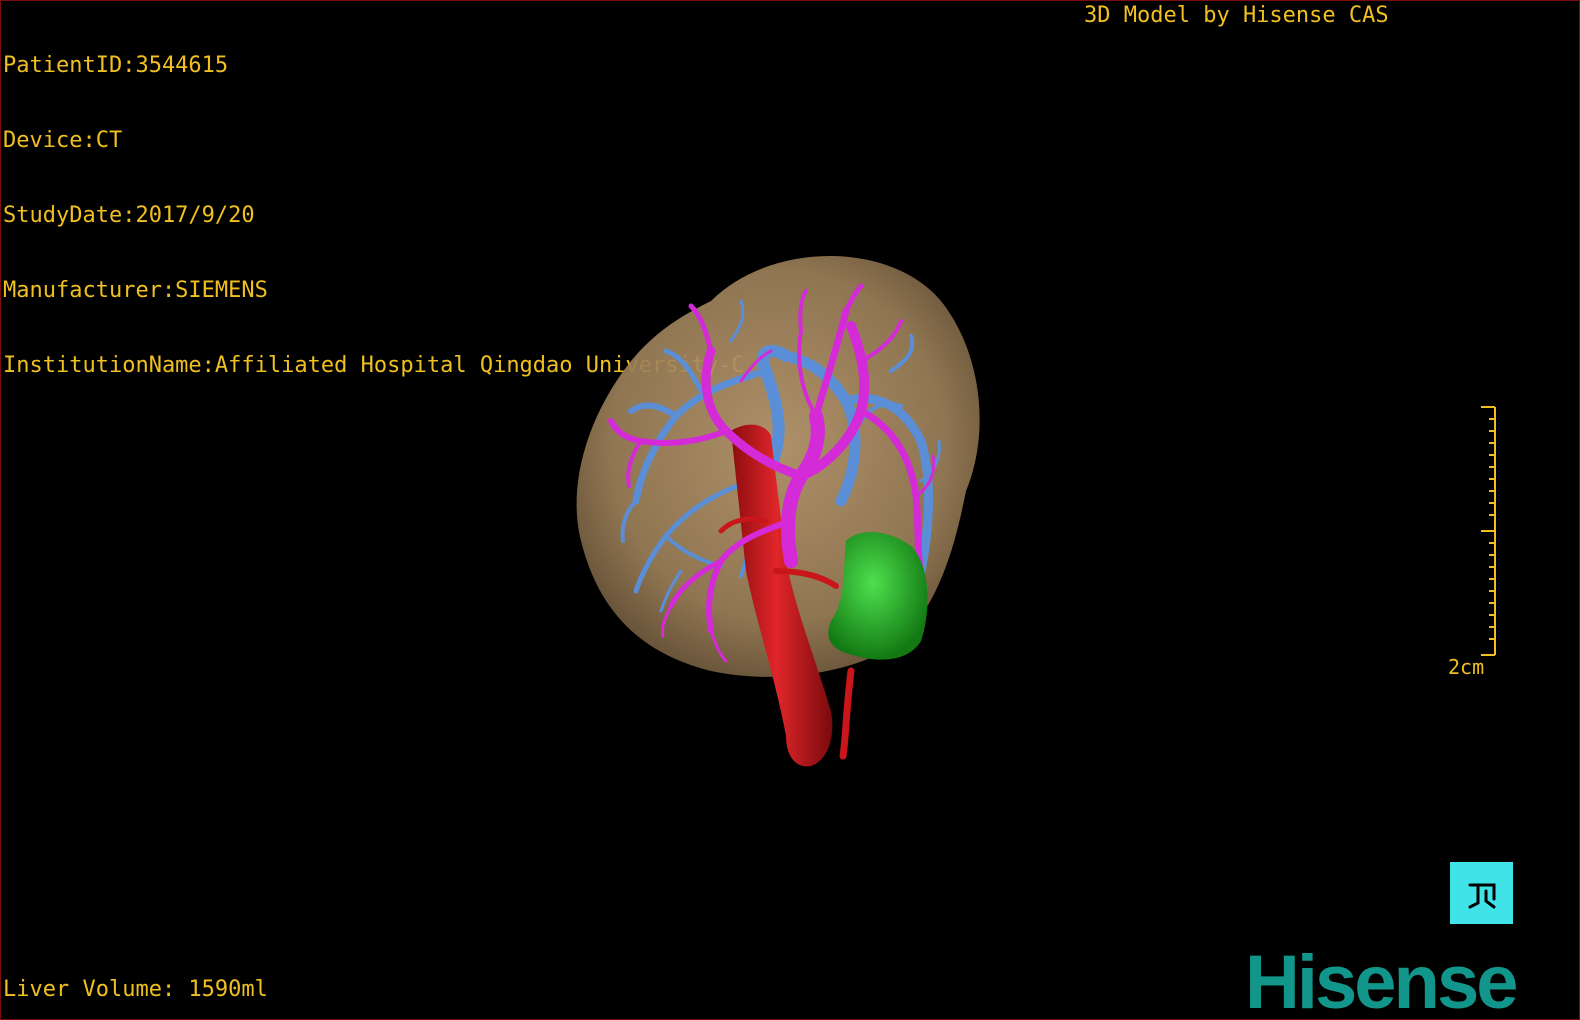 Image resolution: width=1580 pixels, height=1020 pixels. Describe the element at coordinates (1466, 667) in the screenshot. I see `scale-bar-label: 2cm` at that location.